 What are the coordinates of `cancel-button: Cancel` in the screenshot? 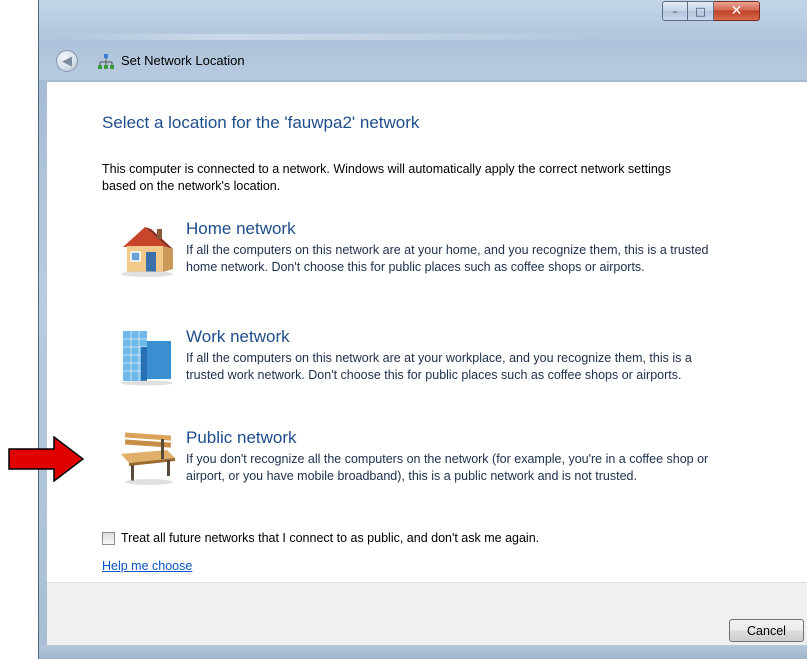 It's located at (766, 630).